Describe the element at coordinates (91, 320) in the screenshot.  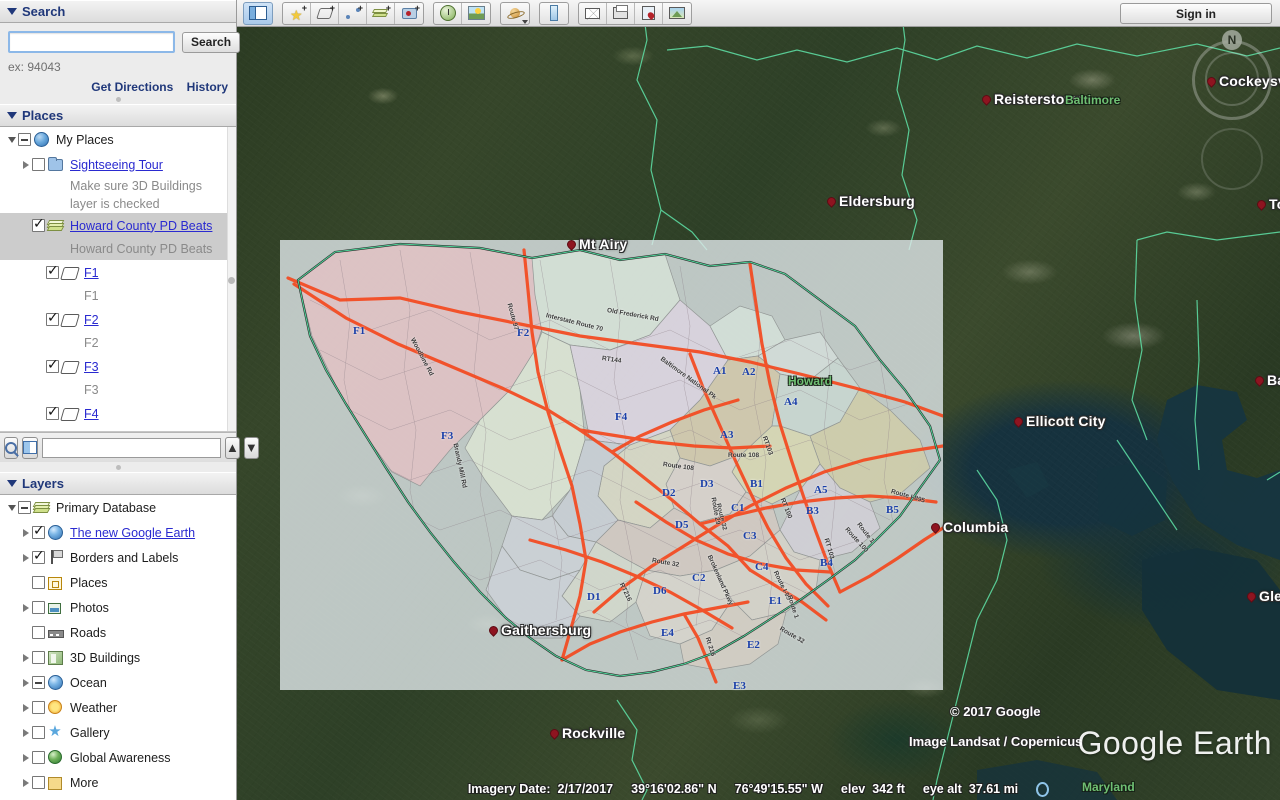
I see `places-item-label: F2` at that location.